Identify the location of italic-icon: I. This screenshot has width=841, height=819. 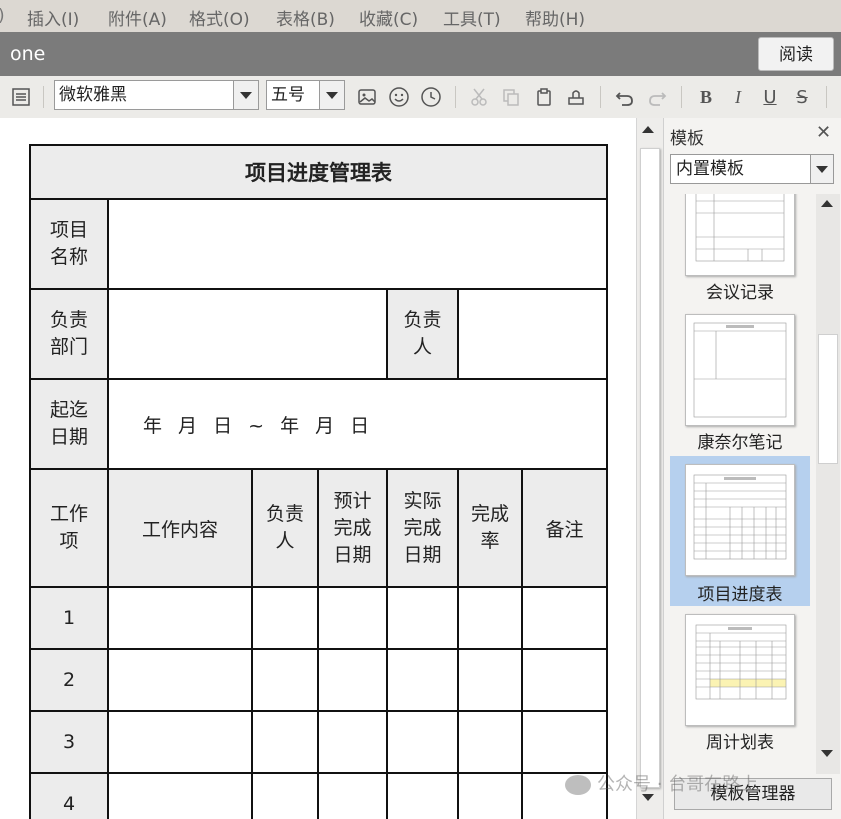
(738, 97).